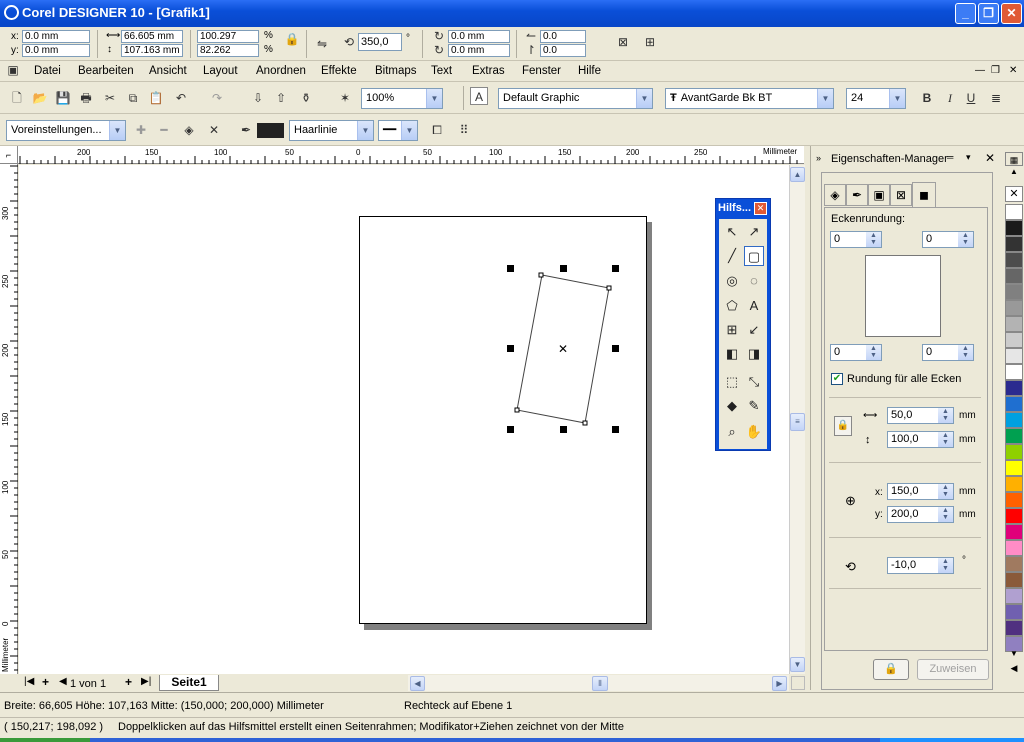  What do you see at coordinates (948, 239) in the screenshot?
I see `corner-top-right-field: 0 ▲ ▼` at bounding box center [948, 239].